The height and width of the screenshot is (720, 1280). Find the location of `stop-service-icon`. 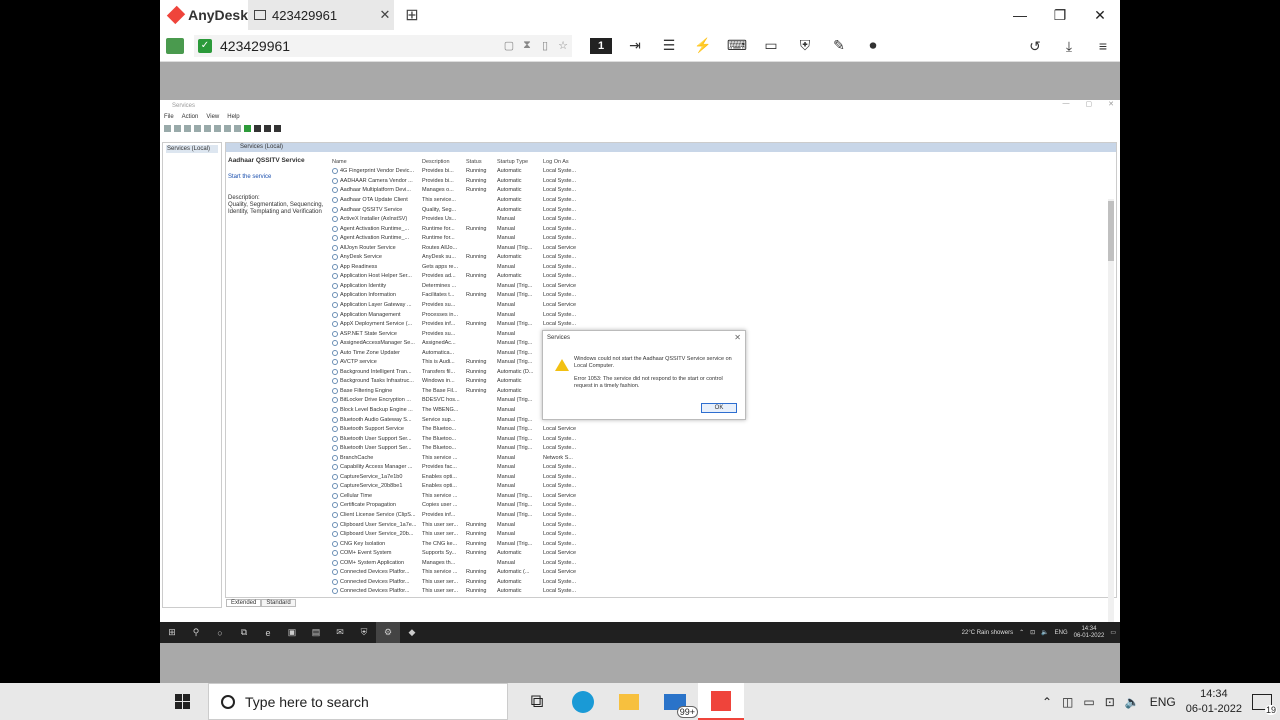

stop-service-icon is located at coordinates (257, 128).